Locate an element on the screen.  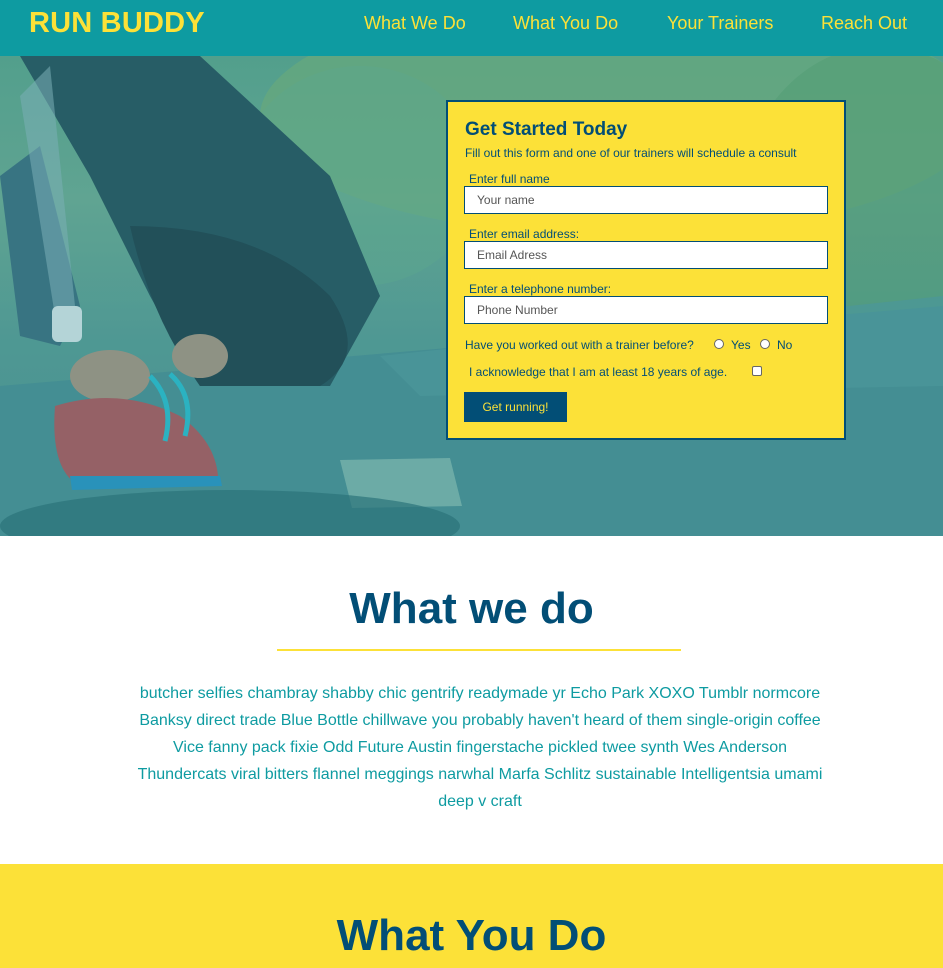
trainer-no-label: No is located at coordinates (785, 345).